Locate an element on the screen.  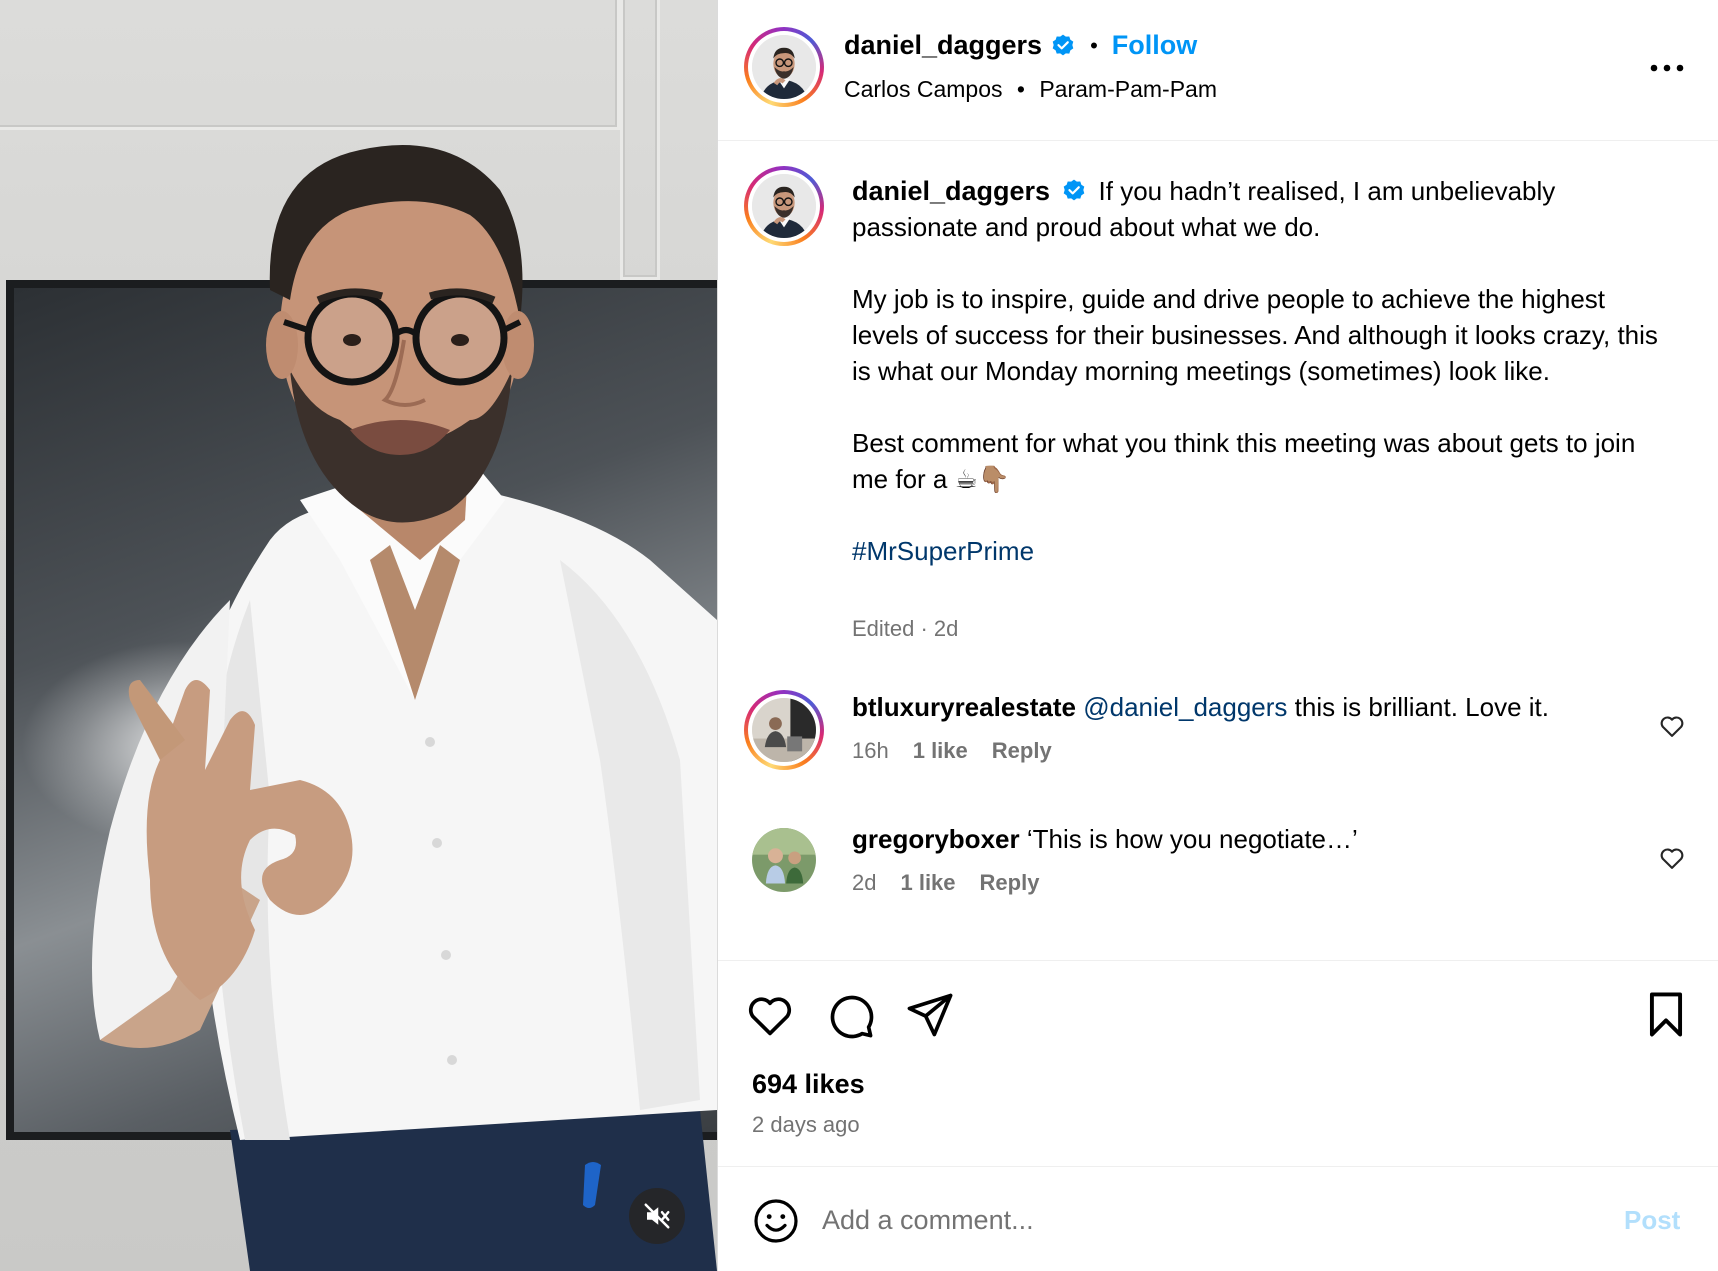
speaker-muted-icon is located at coordinates (657, 1216).